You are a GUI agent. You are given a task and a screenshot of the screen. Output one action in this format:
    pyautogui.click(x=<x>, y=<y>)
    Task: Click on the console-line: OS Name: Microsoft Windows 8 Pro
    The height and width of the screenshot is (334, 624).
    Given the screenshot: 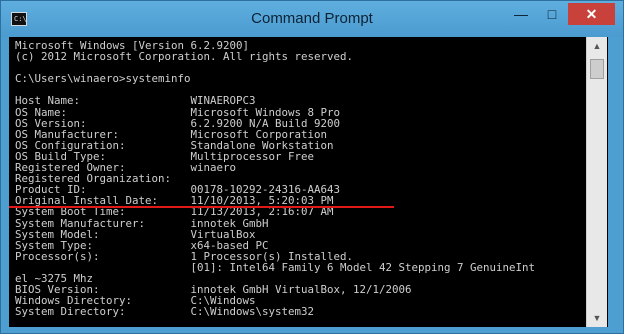 What is the action you would take?
    pyautogui.click(x=178, y=112)
    